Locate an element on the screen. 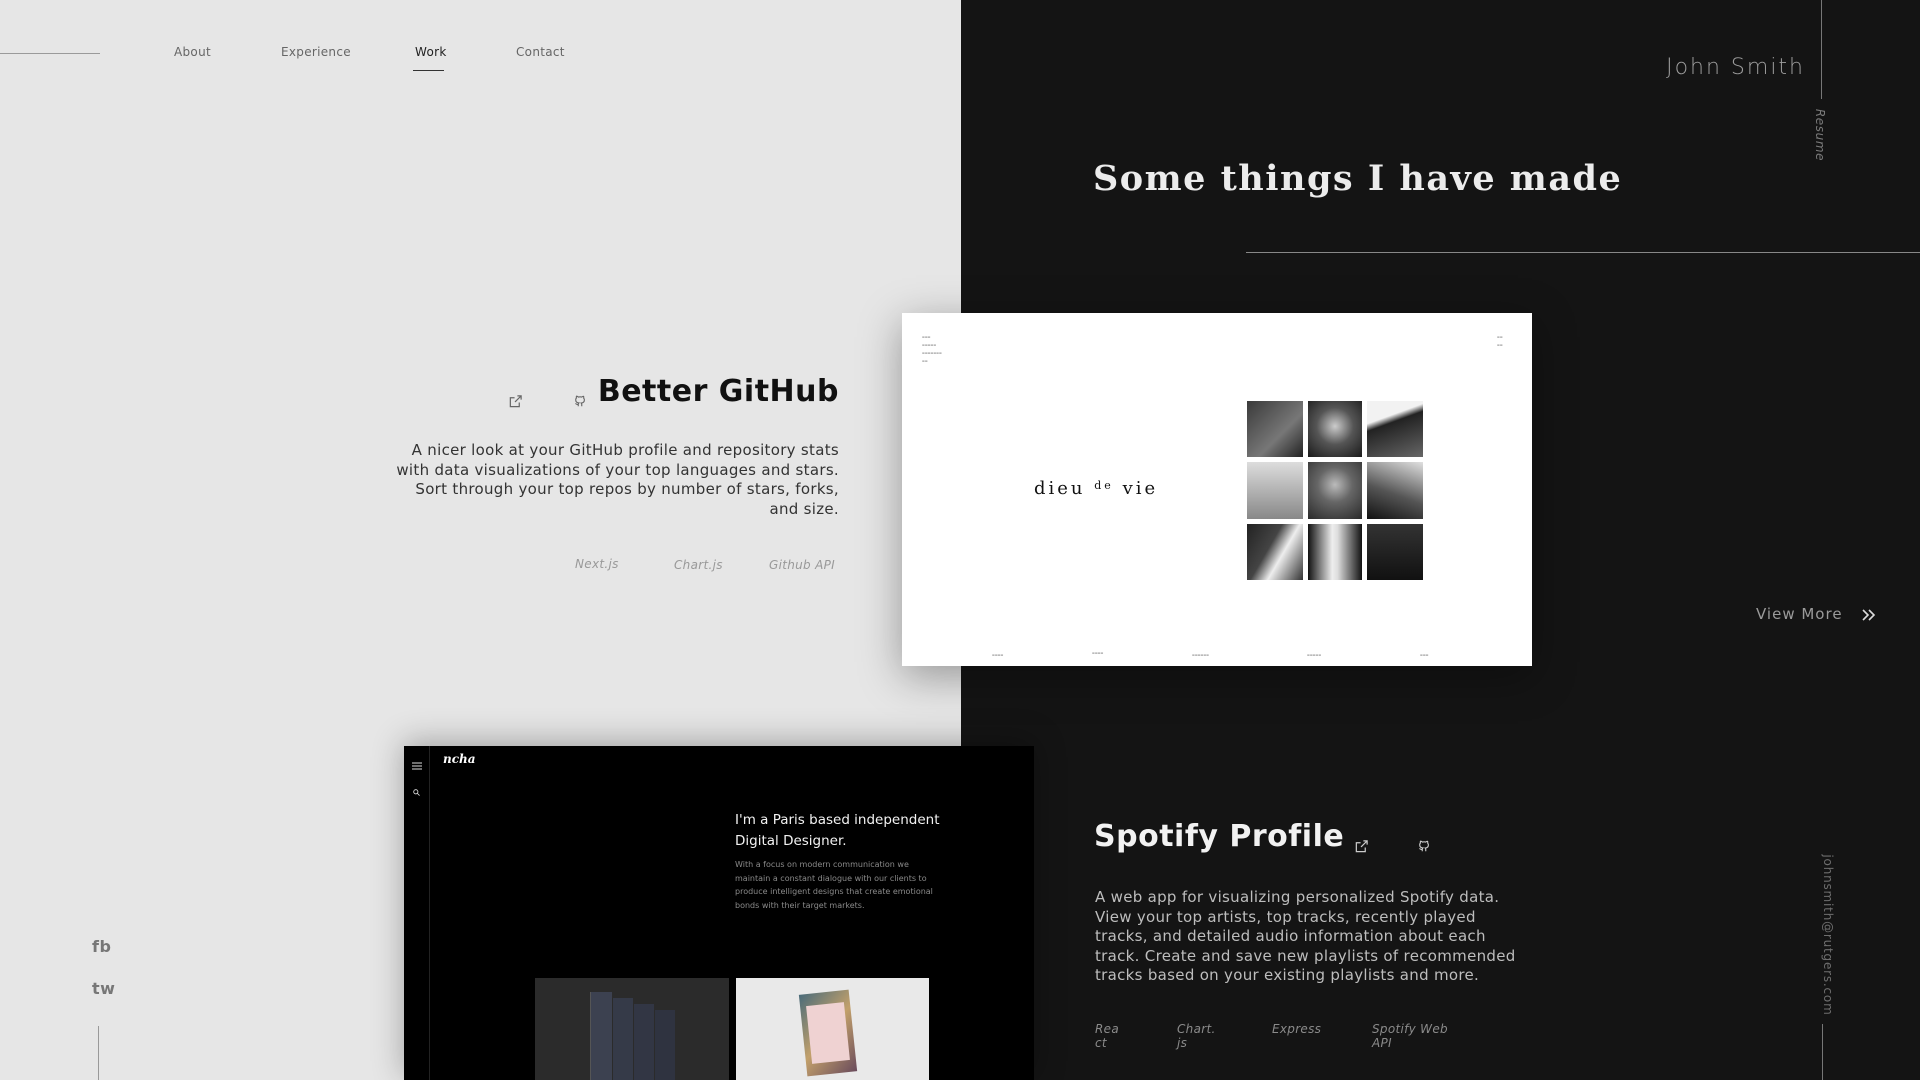 The image size is (1920, 1080). product-box is located at coordinates (828, 1033).